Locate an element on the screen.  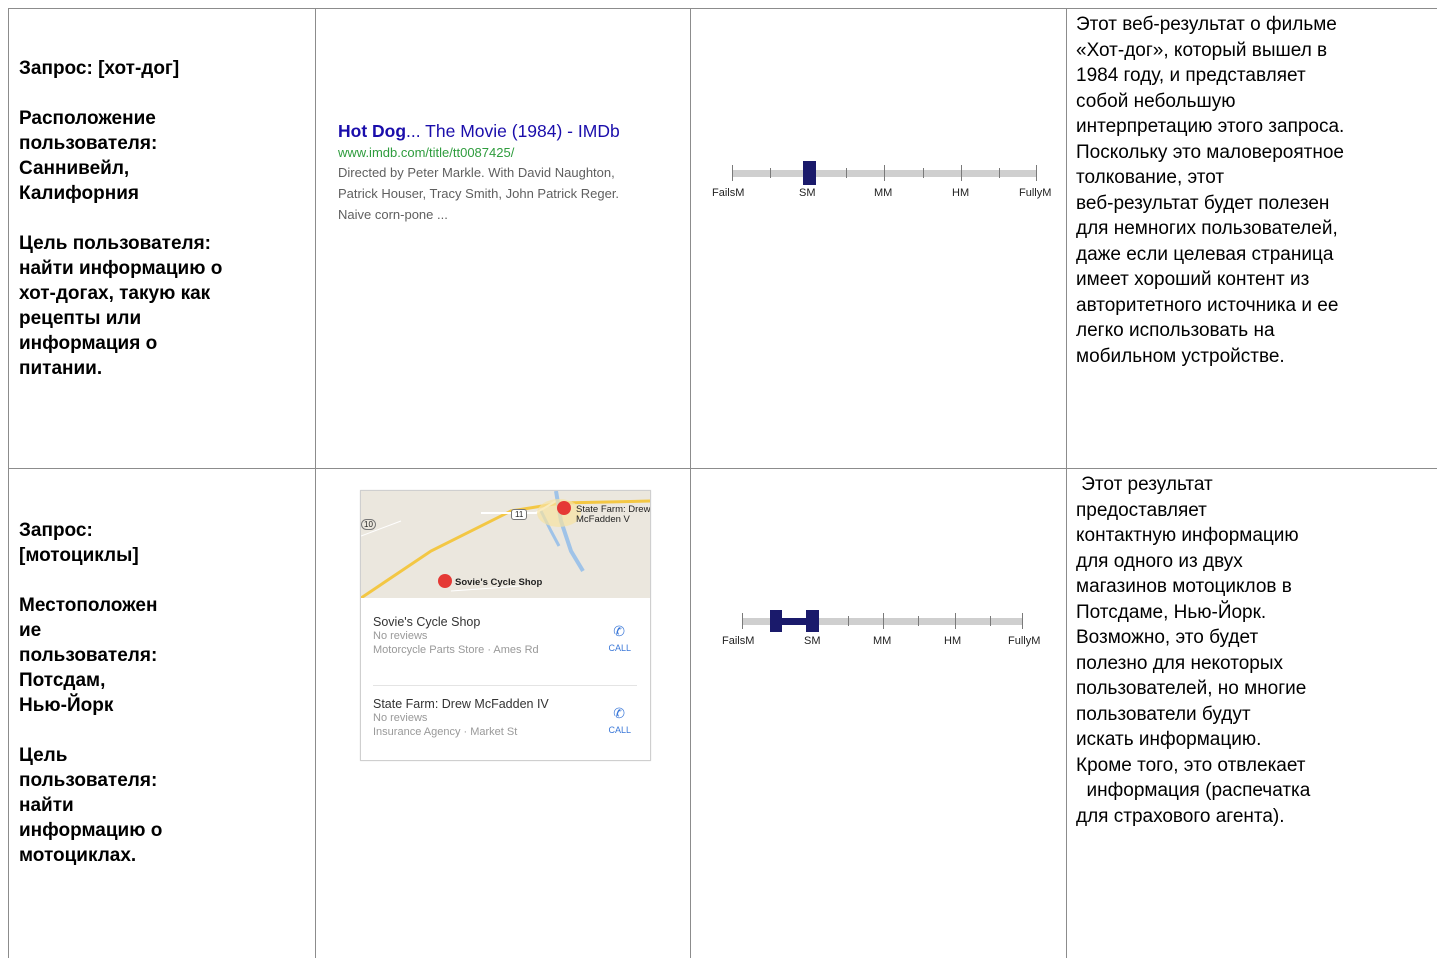
explanation-line: контактную информацию is located at coordinates (1187, 535).